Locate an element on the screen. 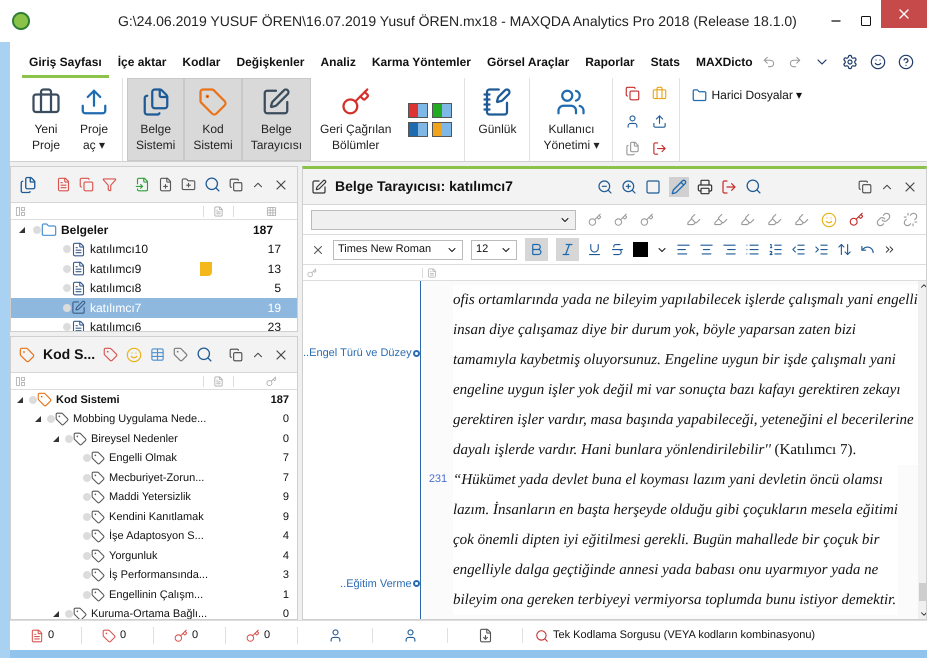 The height and width of the screenshot is (658, 927). coded-count: 187 is located at coordinates (263, 230).